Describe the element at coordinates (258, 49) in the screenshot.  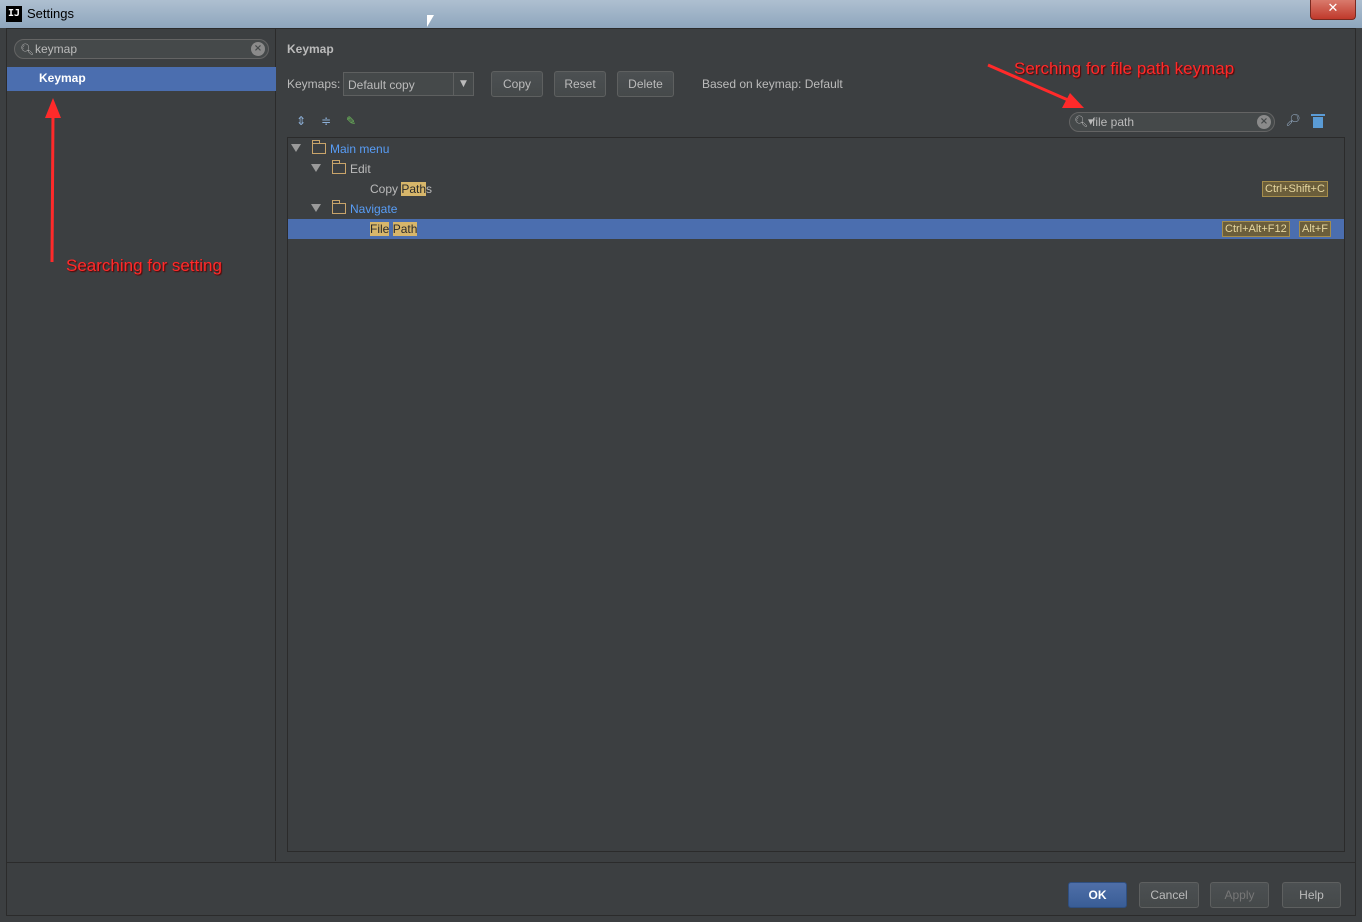
I see `clear-search-icon: ×` at that location.